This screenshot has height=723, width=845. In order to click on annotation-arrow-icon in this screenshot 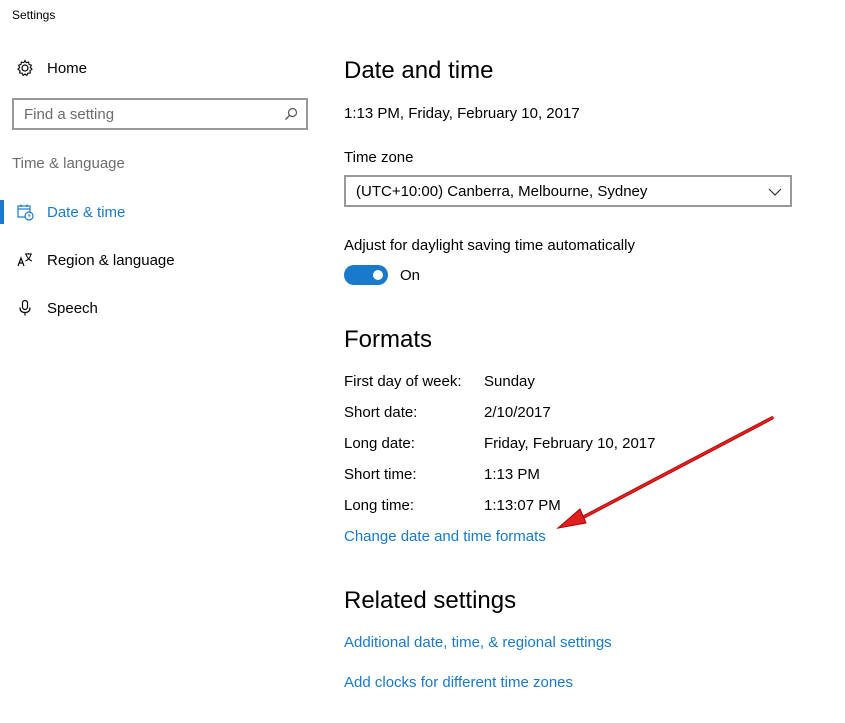, I will do `click(665, 472)`.